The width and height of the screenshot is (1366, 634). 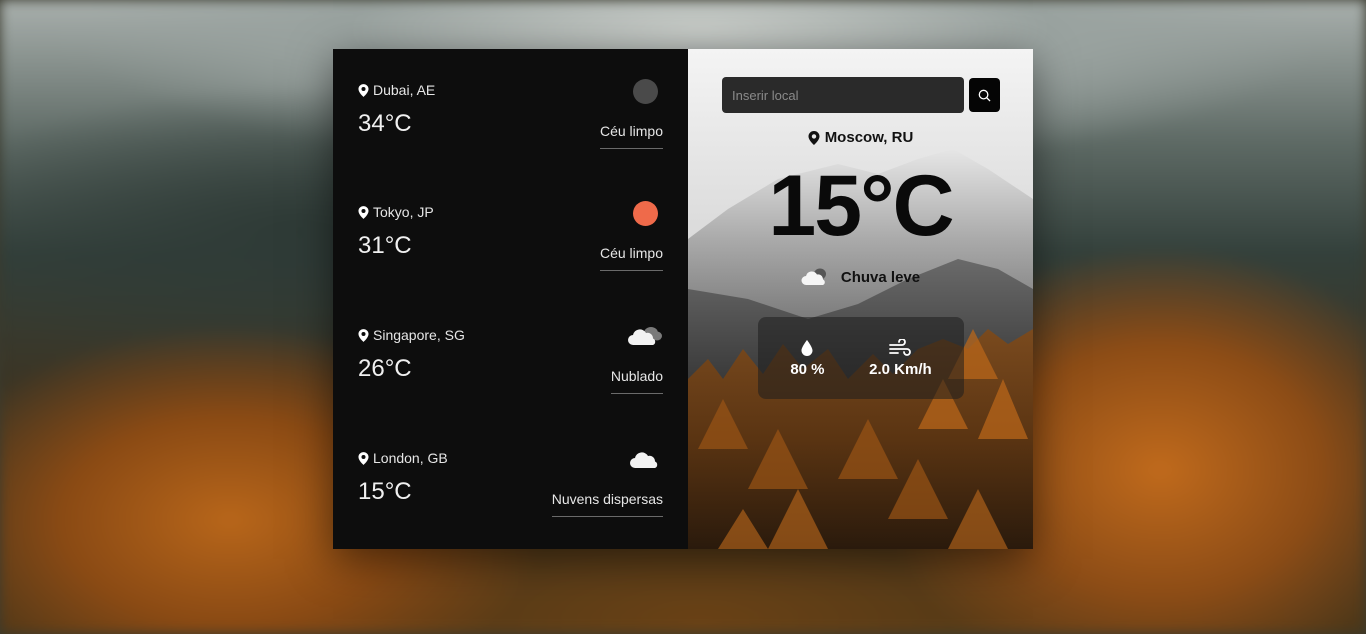 What do you see at coordinates (385, 368) in the screenshot?
I see `city-temp: 26°C` at bounding box center [385, 368].